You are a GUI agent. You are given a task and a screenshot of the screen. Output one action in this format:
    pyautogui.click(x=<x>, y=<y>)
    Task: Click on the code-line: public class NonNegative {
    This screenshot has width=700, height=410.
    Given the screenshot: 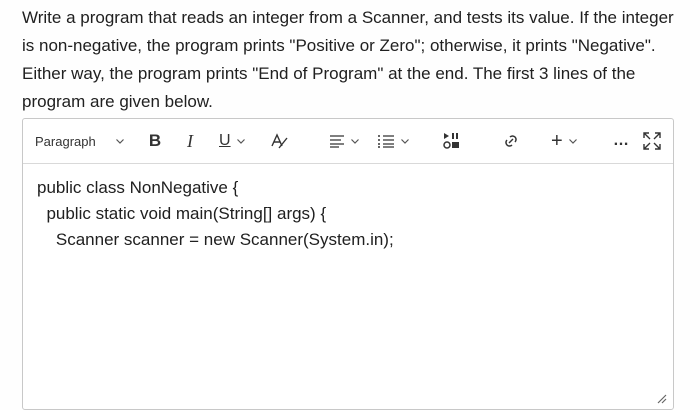 What is the action you would take?
    pyautogui.click(x=138, y=187)
    